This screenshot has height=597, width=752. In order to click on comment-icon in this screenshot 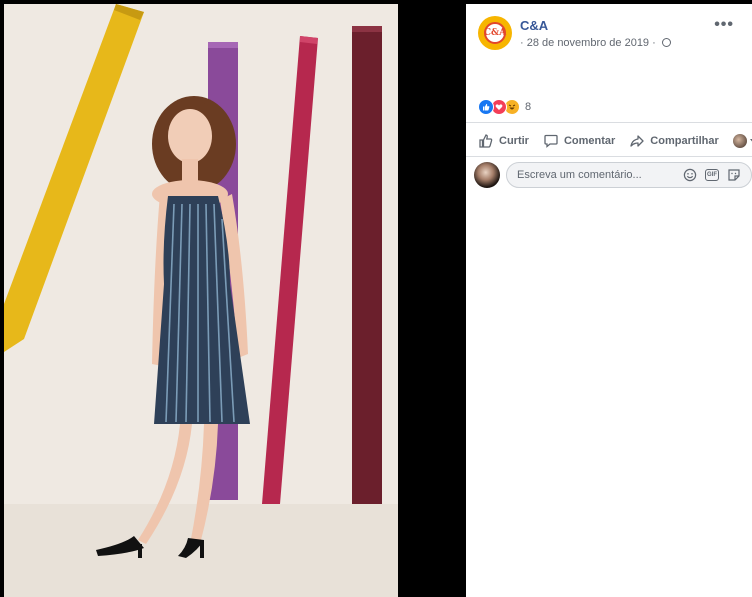, I will do `click(551, 141)`.